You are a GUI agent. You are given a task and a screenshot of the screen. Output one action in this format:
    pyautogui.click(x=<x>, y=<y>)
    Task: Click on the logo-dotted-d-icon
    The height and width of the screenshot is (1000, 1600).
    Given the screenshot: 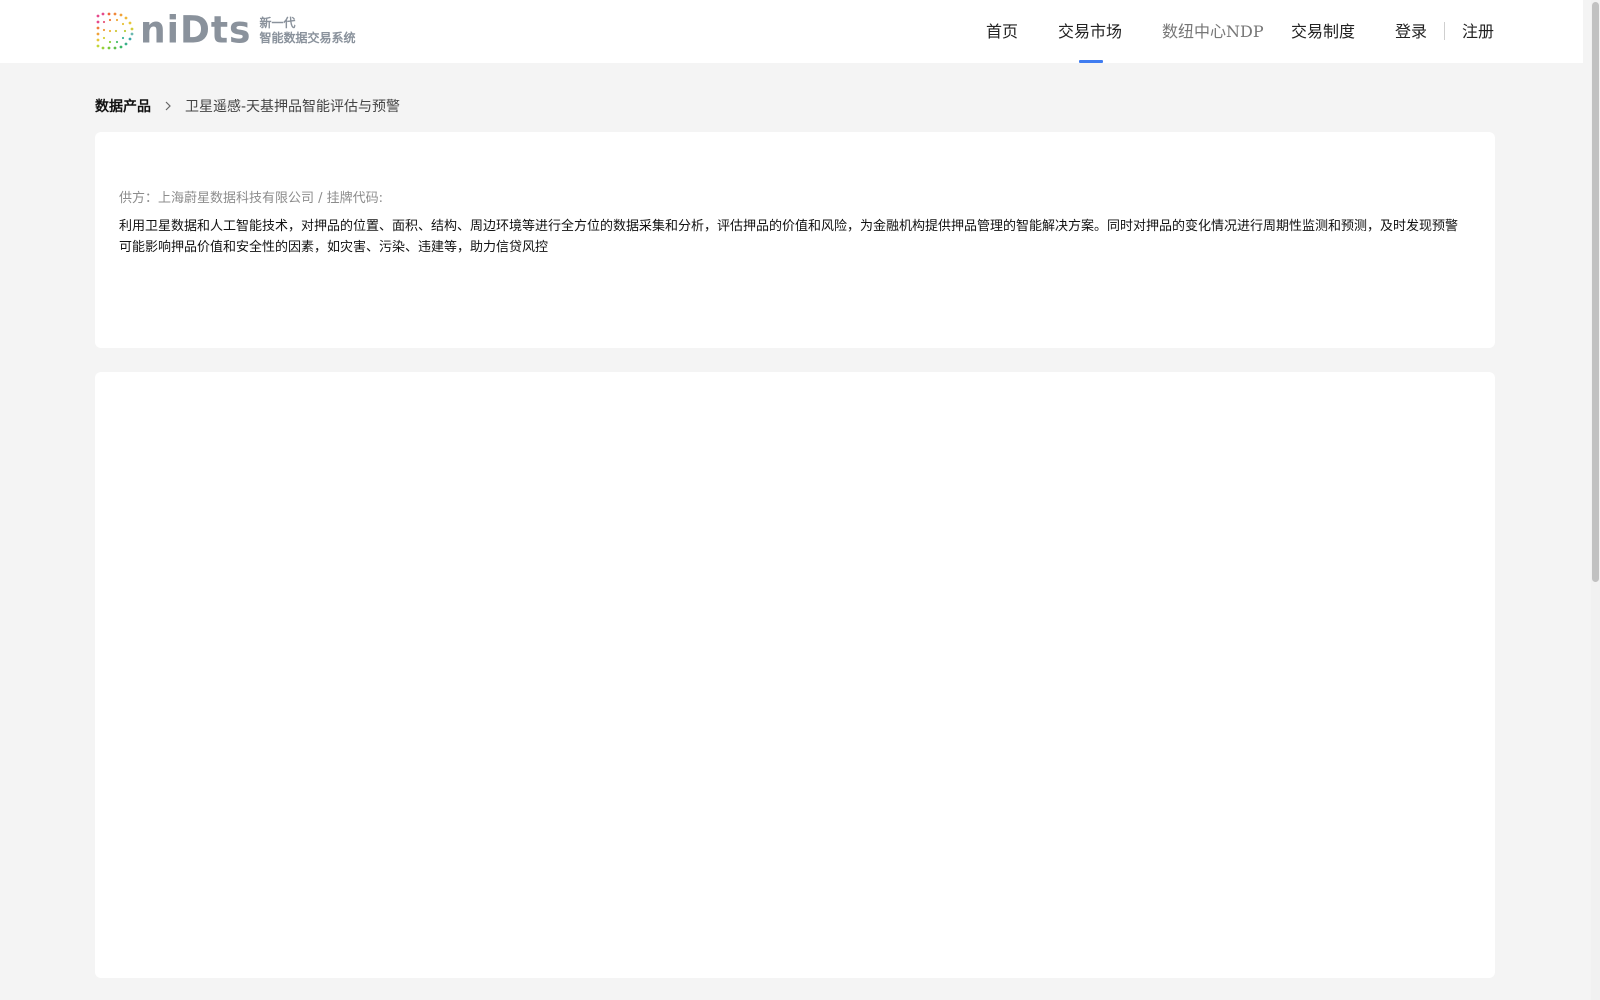 What is the action you would take?
    pyautogui.click(x=115, y=31)
    